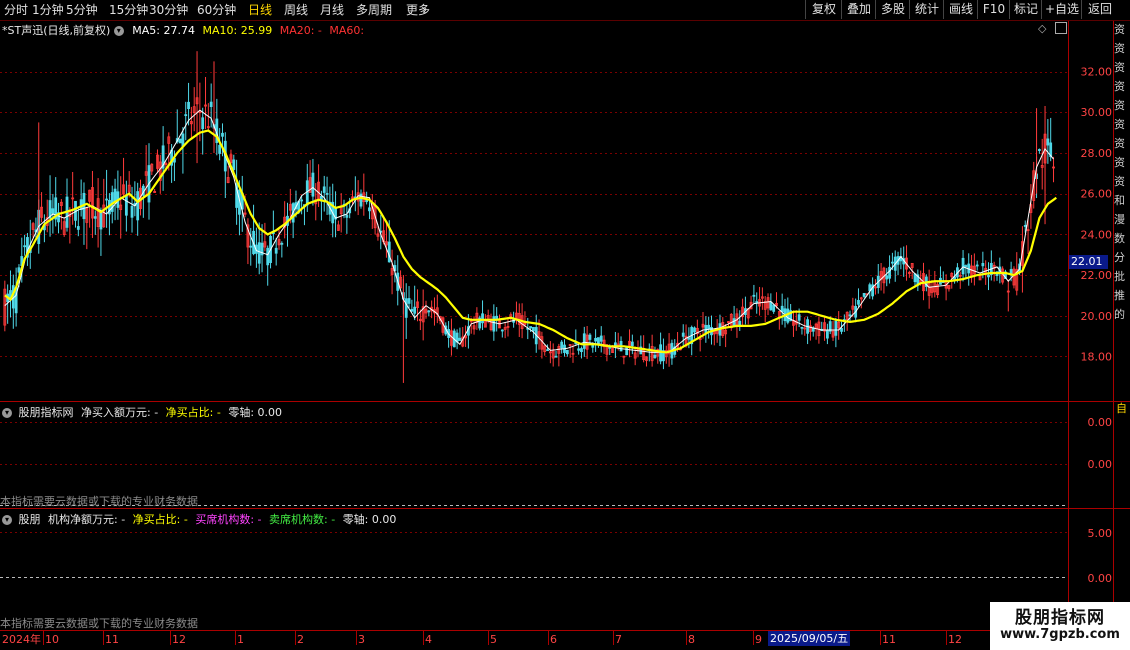 The height and width of the screenshot is (650, 1130). I want to click on month-label: 5, so click(493, 639).